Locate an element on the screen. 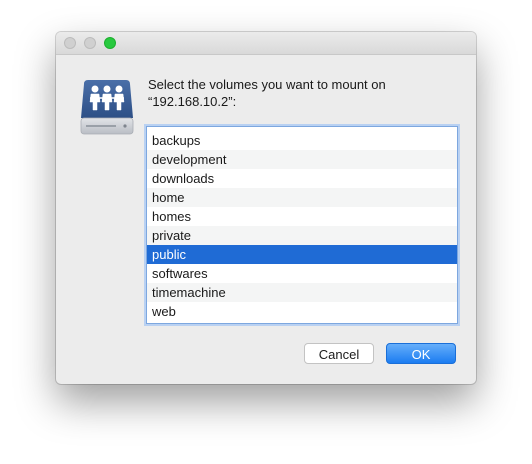  title-bar is located at coordinates (266, 43).